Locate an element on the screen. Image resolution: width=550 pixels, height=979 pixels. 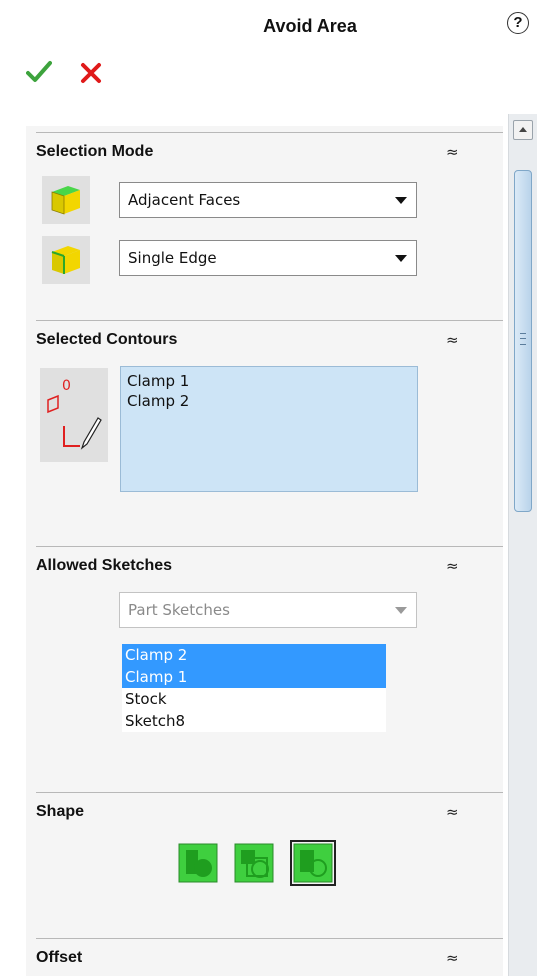
dropdown-value: Single Edge is located at coordinates (172, 258).